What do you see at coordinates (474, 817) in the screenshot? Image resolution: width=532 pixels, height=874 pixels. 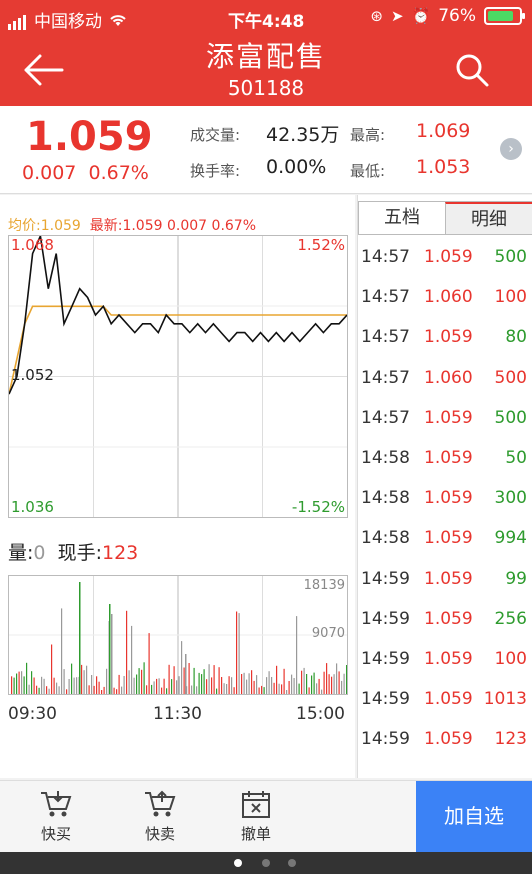 I see `add-to-watchlist-button: 加自选` at bounding box center [474, 817].